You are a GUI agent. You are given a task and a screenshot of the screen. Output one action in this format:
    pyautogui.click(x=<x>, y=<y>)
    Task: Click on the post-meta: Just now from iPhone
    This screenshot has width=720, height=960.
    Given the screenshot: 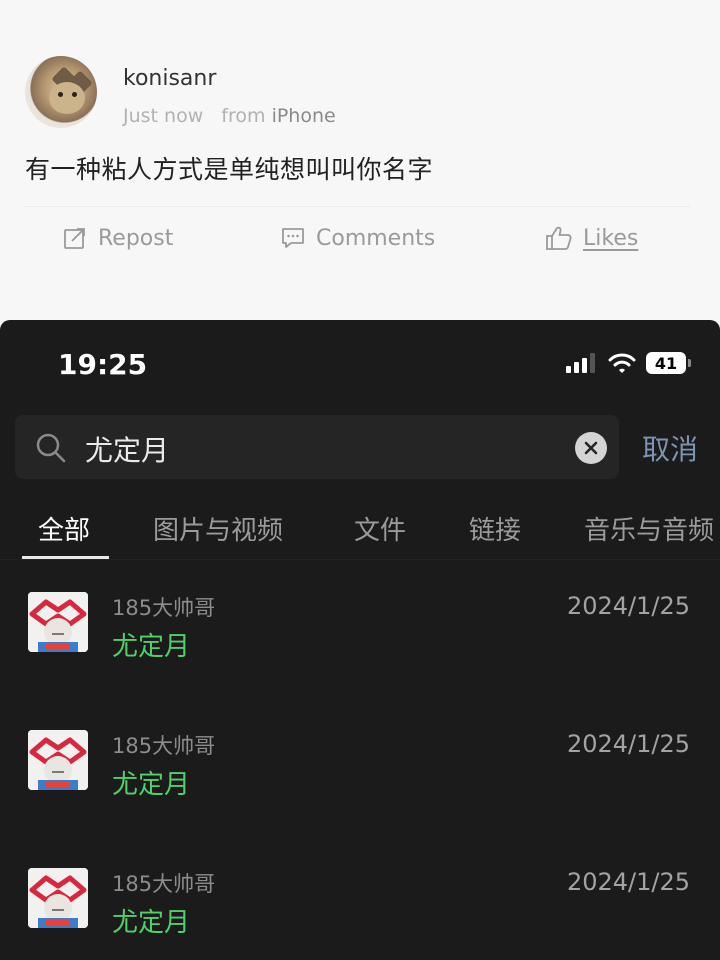 What is the action you would take?
    pyautogui.click(x=229, y=116)
    